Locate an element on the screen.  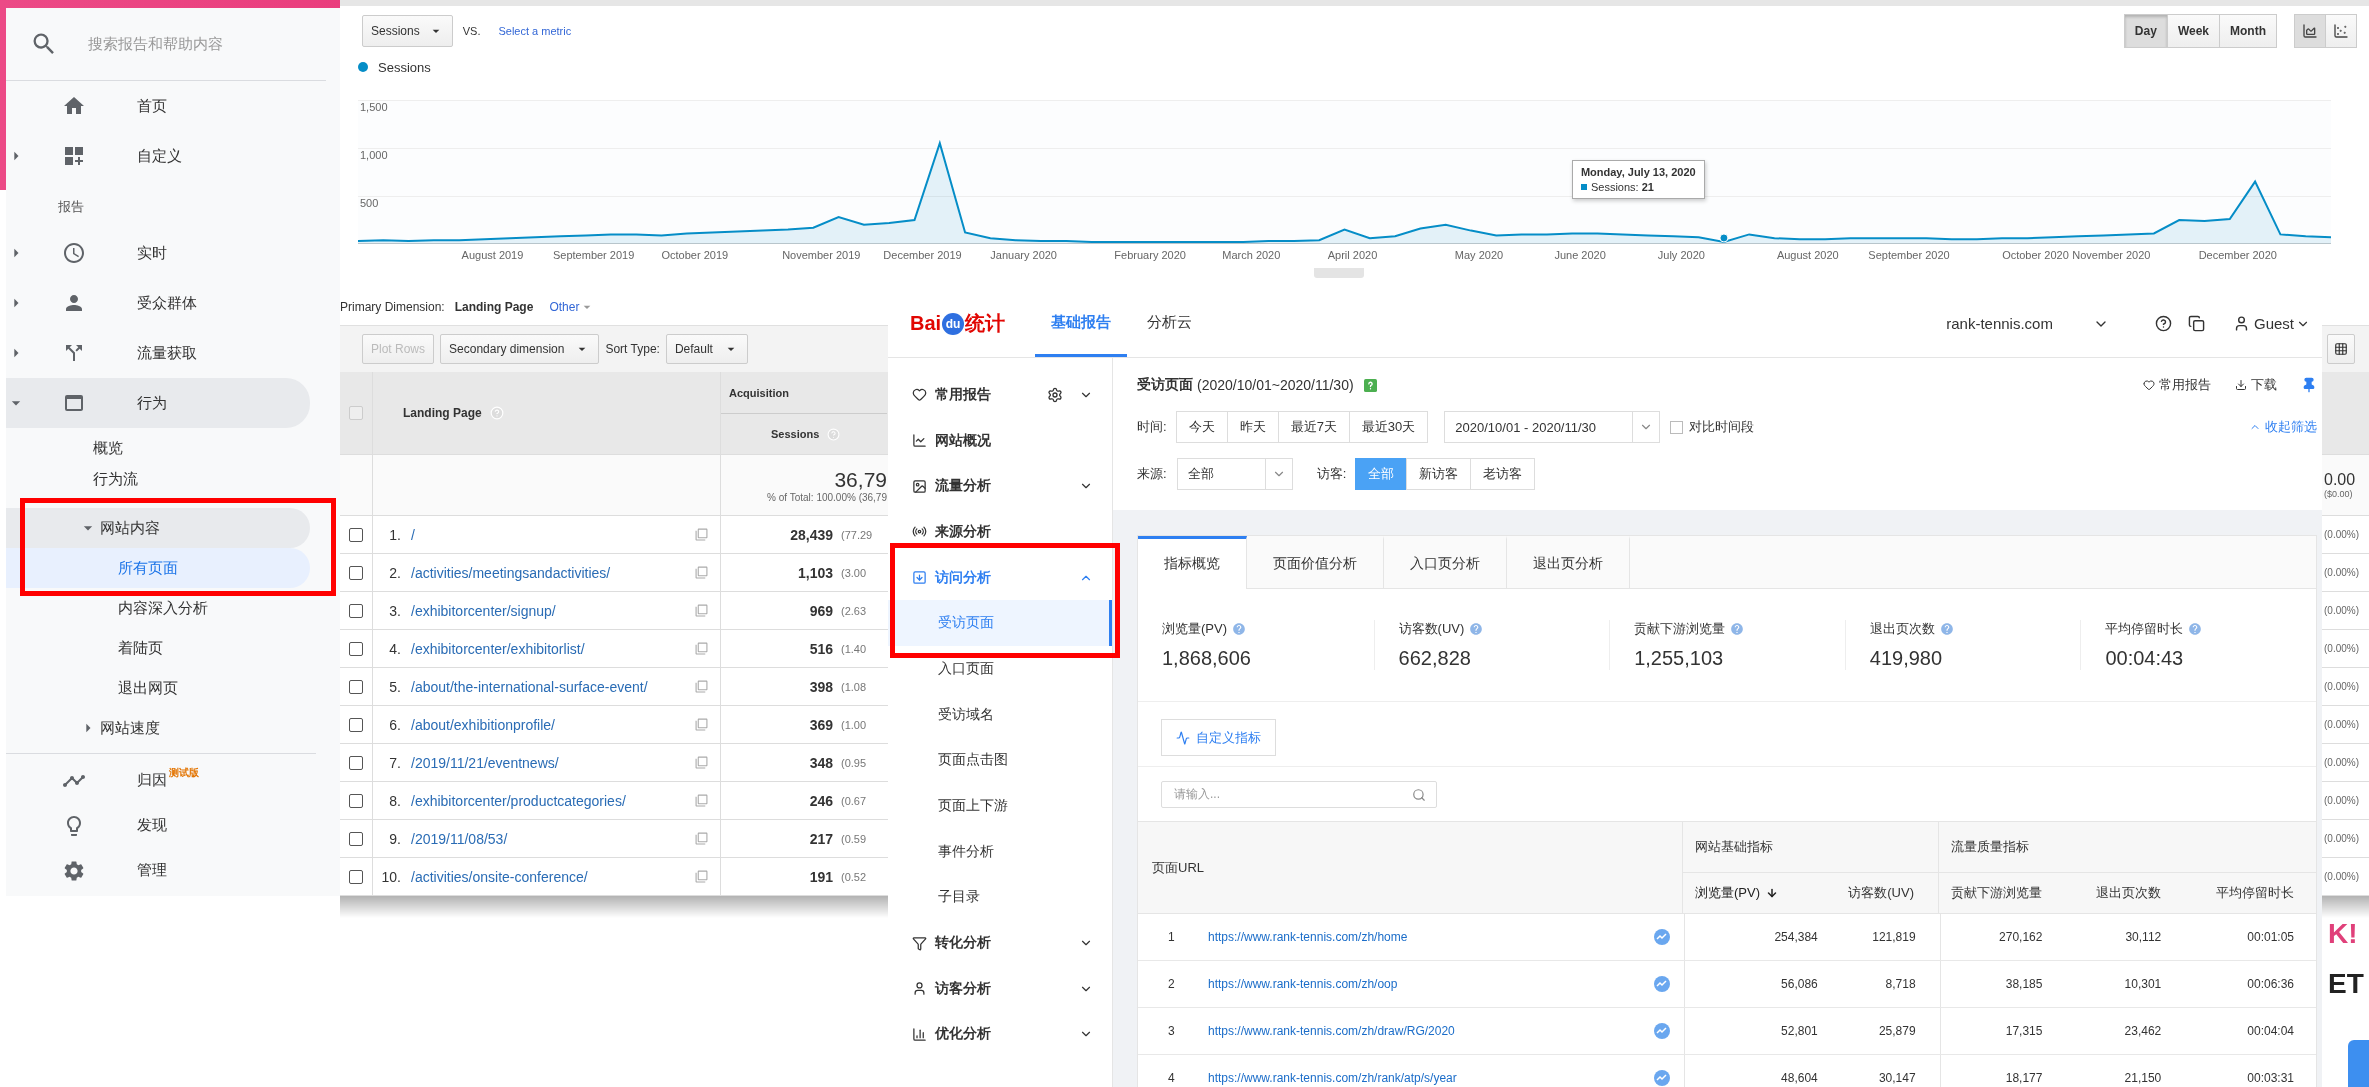
nav-item: 入口页面 is located at coordinates (1000, 669).